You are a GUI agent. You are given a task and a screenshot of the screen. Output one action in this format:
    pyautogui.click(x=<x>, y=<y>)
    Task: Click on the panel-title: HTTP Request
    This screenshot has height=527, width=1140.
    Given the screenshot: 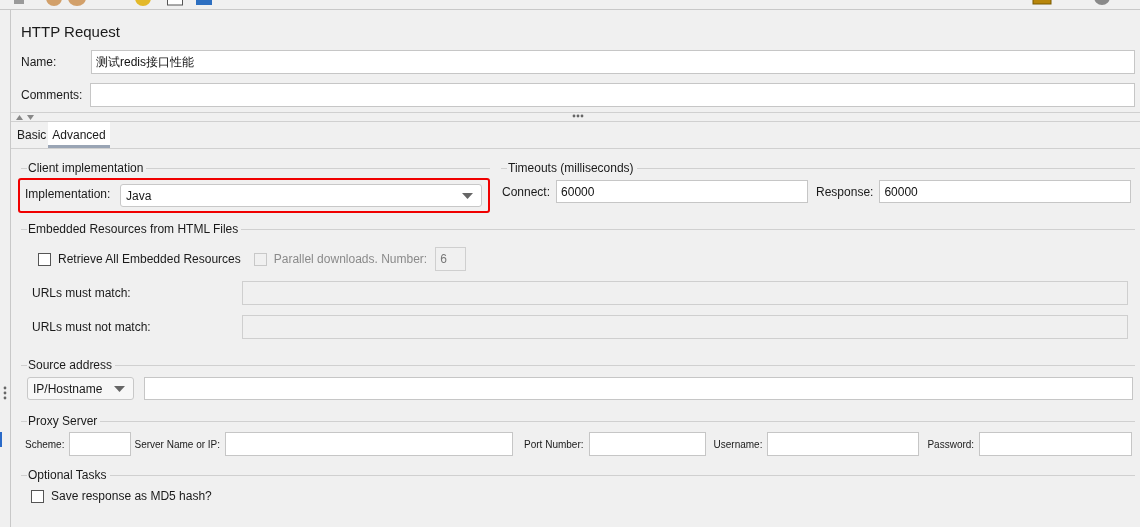 What is the action you would take?
    pyautogui.click(x=70, y=32)
    